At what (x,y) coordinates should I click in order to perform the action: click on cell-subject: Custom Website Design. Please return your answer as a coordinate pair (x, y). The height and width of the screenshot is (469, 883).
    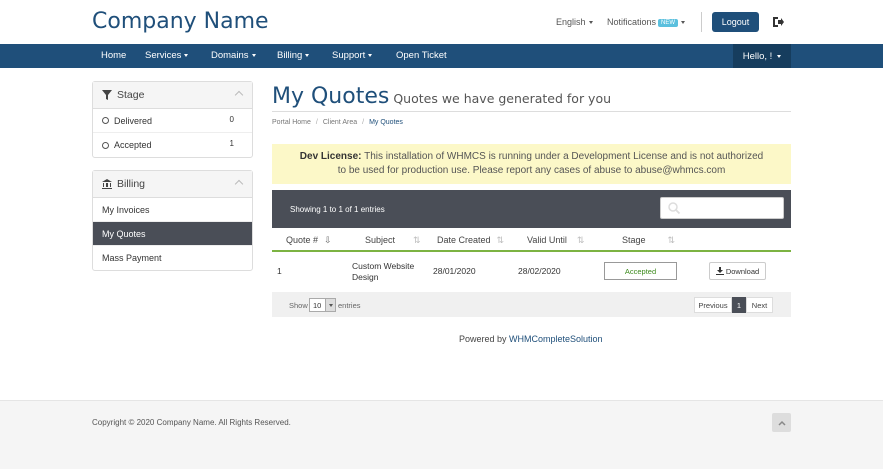
    Looking at the image, I should click on (383, 272).